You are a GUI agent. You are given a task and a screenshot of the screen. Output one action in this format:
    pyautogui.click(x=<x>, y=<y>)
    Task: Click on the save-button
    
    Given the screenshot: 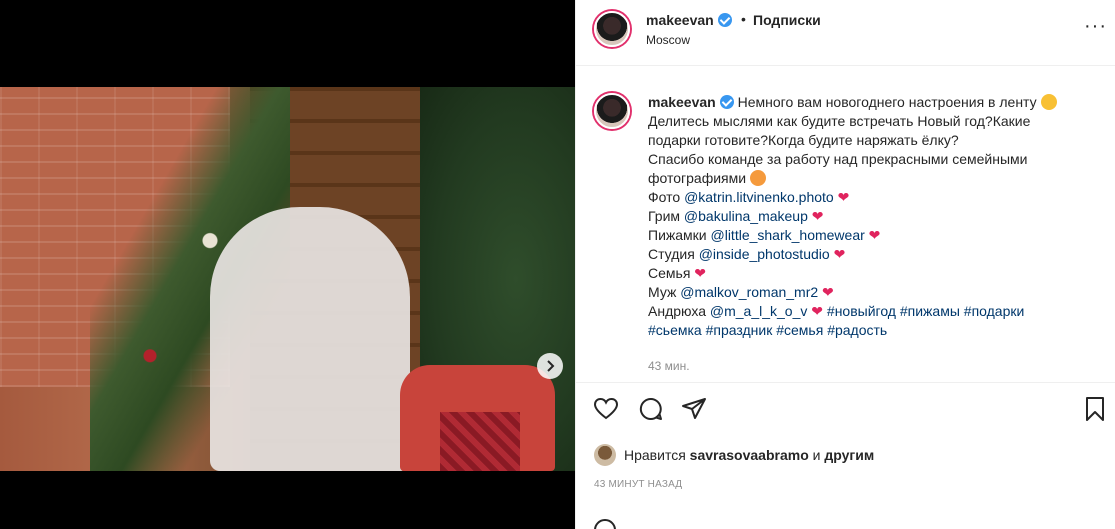 What is the action you would take?
    pyautogui.click(x=1095, y=409)
    